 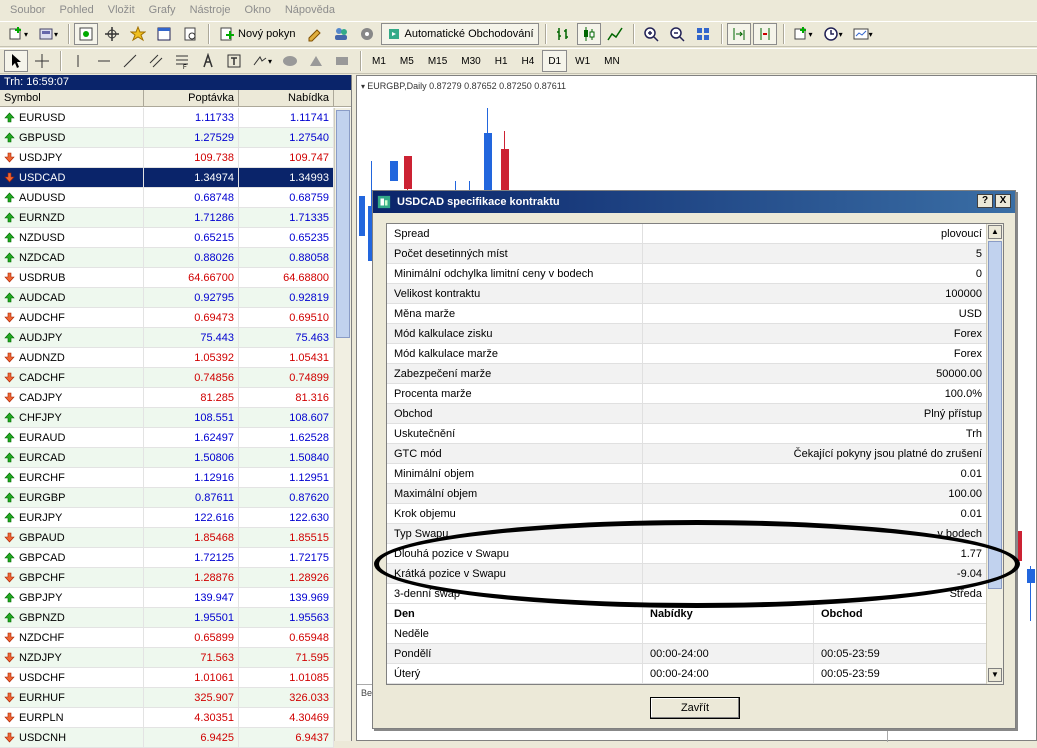 What do you see at coordinates (167, 278) in the screenshot?
I see `table-row: USDRUB 64.66700 64.68800` at bounding box center [167, 278].